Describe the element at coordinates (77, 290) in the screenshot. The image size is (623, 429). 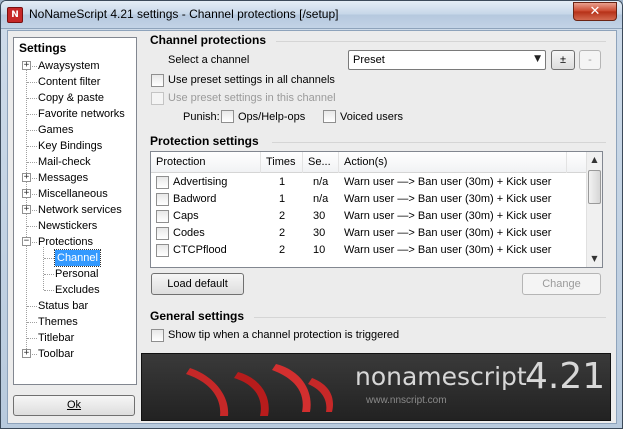
I see `tree-item-label: Excludes` at that location.